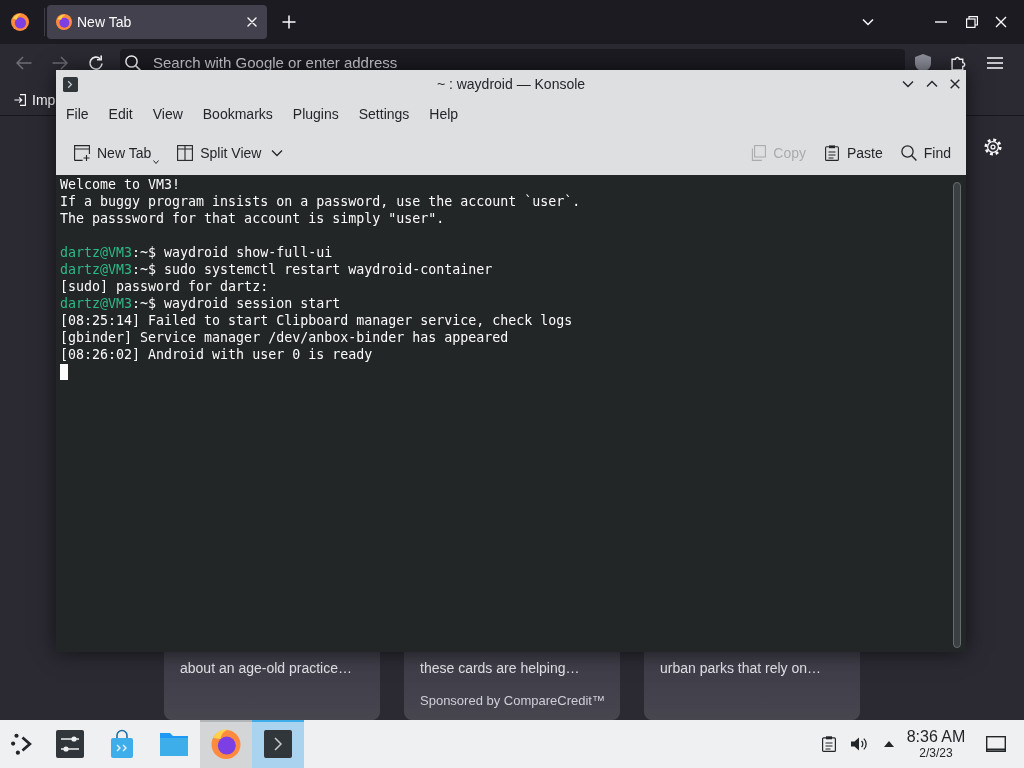  I want to click on restore-icon, so click(972, 22).